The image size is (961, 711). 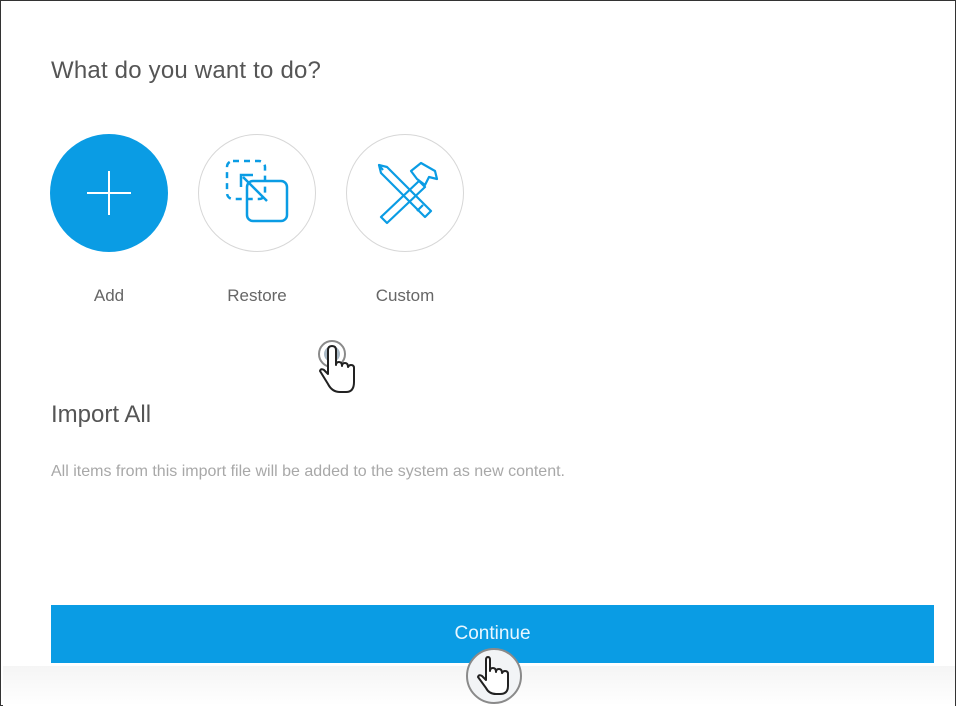 I want to click on custom-circle, so click(x=405, y=193).